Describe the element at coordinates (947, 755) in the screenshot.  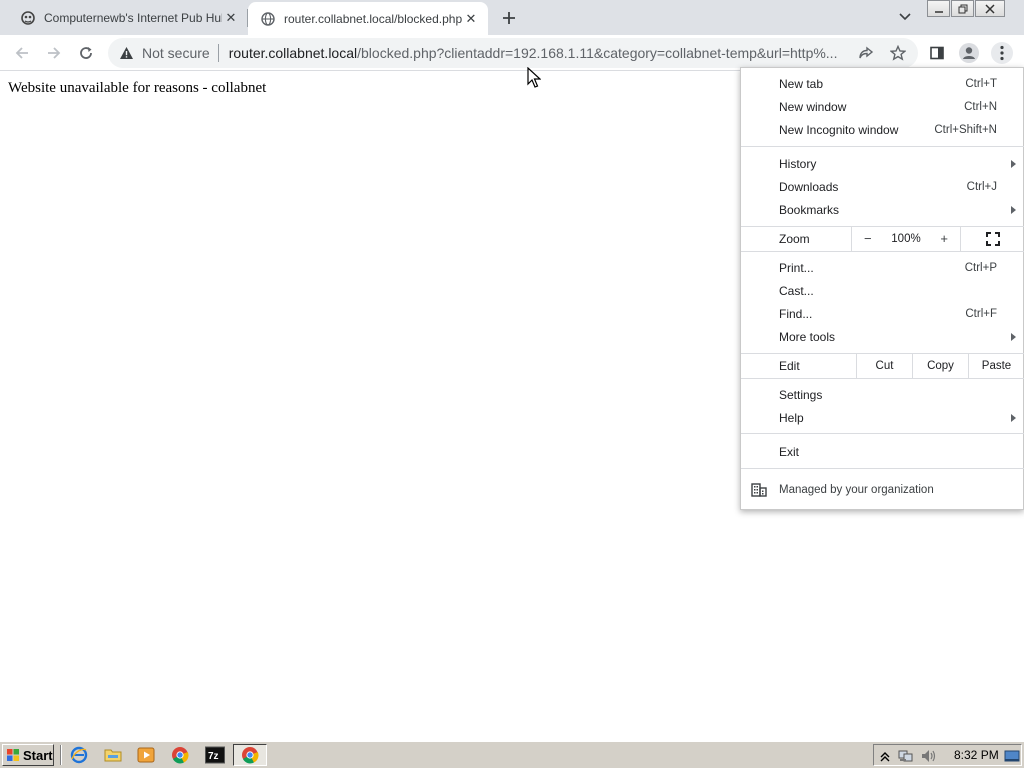
I see `system-tray: 8:32 PM` at that location.